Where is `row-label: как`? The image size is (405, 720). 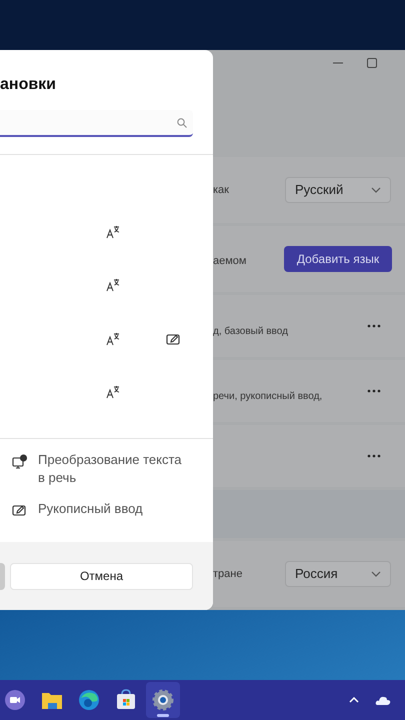 row-label: как is located at coordinates (221, 190).